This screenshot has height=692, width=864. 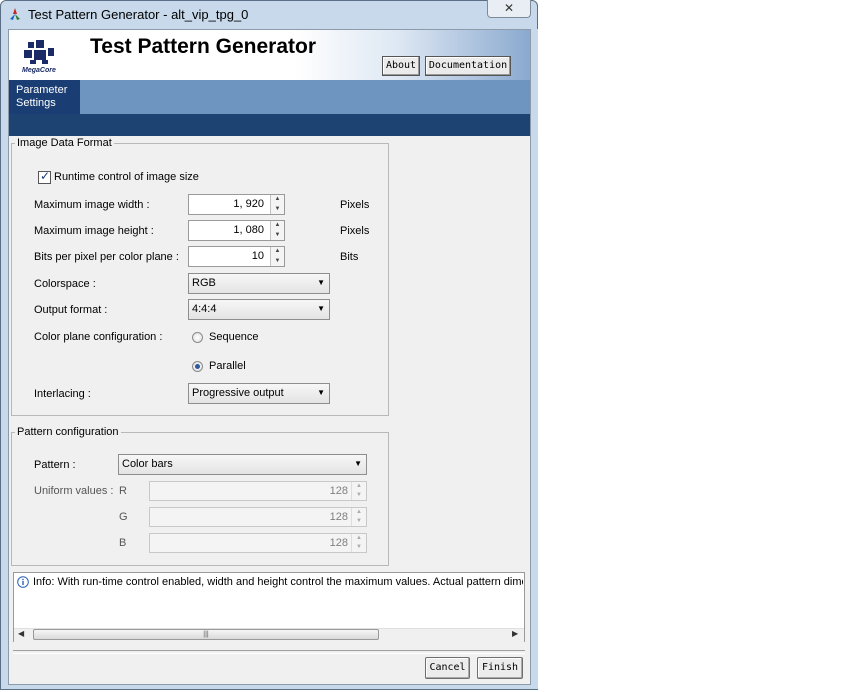 I want to click on logo-text: MegaCore, so click(x=39, y=70).